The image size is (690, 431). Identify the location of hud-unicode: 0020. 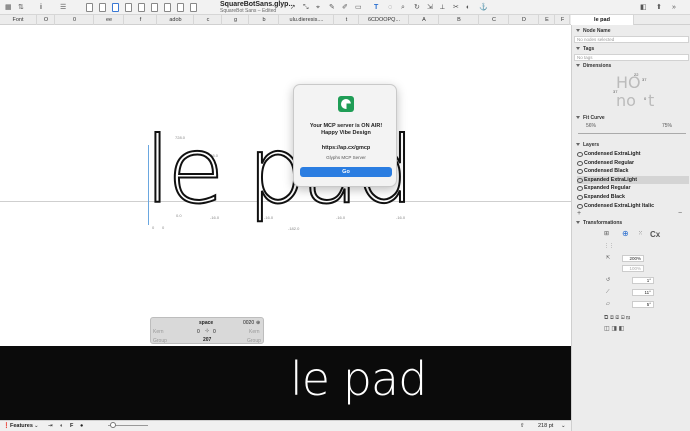
(248, 323).